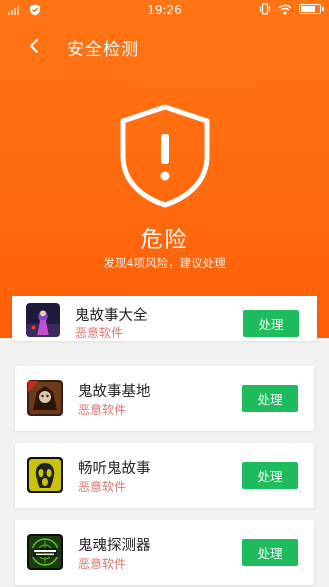 Image resolution: width=329 pixels, height=587 pixels. I want to click on battery-icon, so click(311, 9).